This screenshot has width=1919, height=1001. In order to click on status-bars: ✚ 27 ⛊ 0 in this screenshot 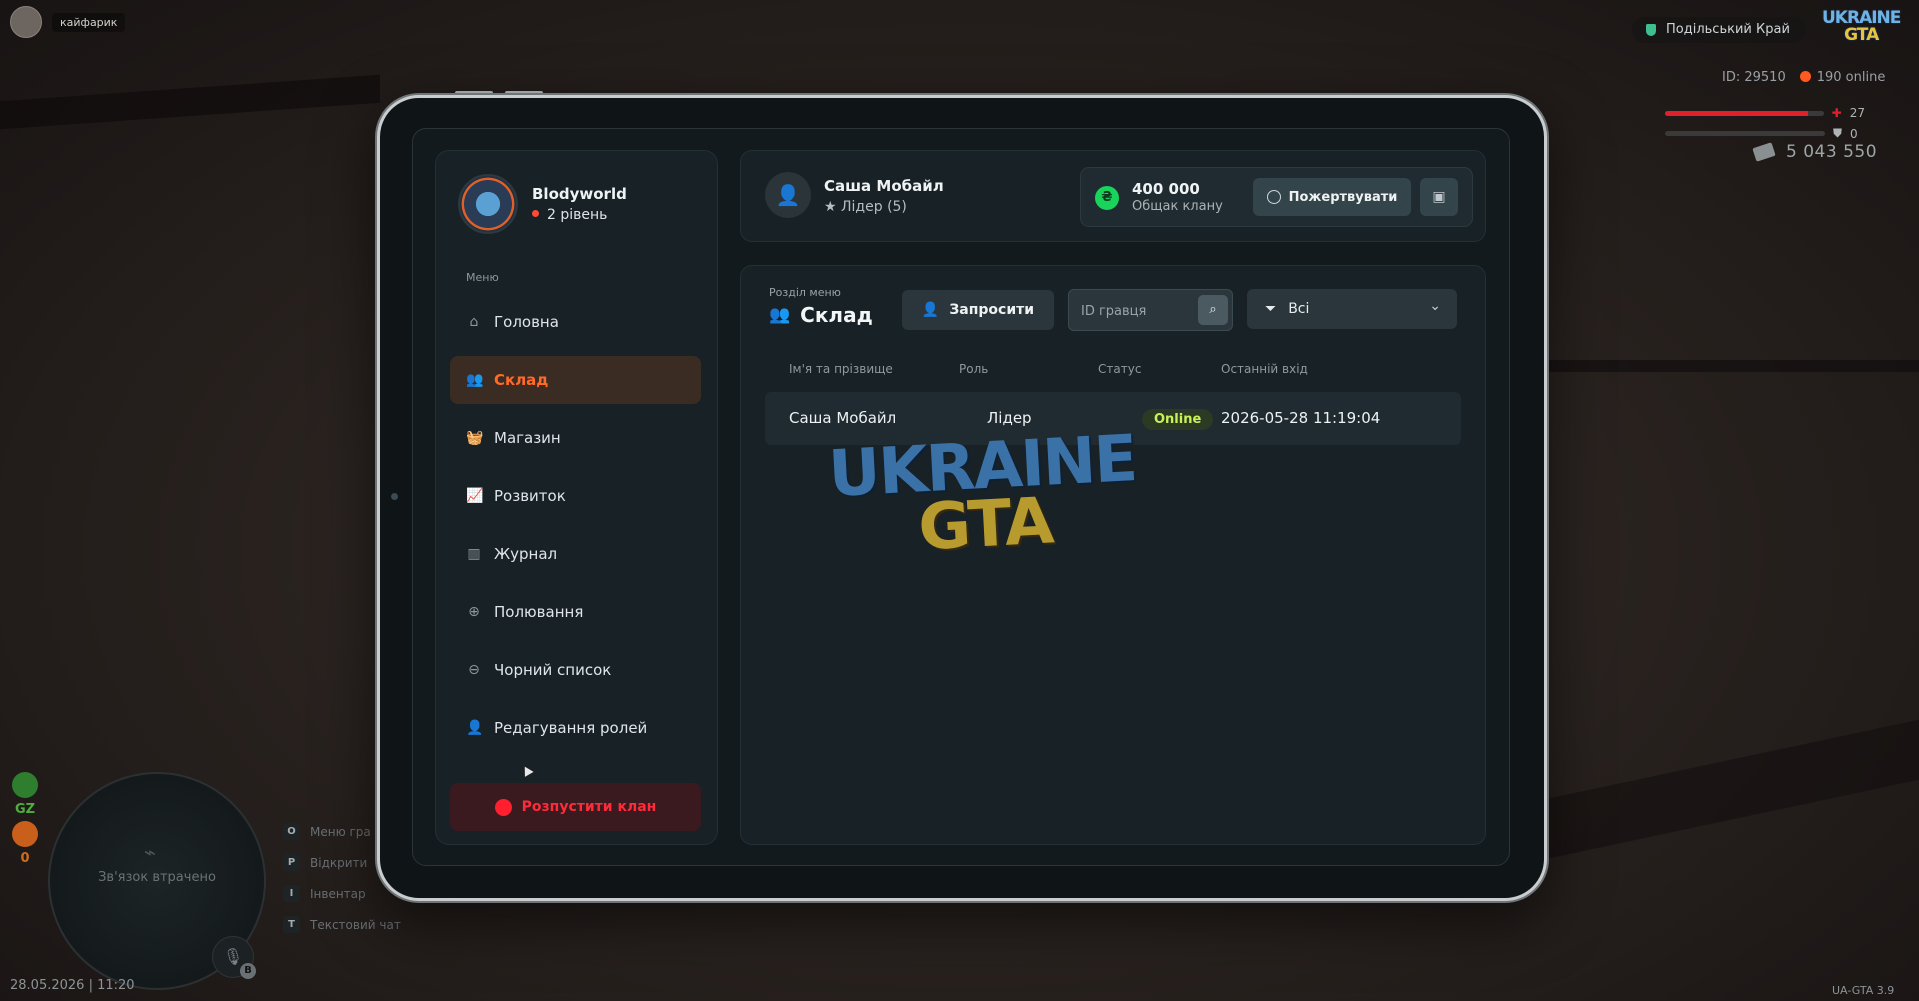, I will do `click(1765, 126)`.